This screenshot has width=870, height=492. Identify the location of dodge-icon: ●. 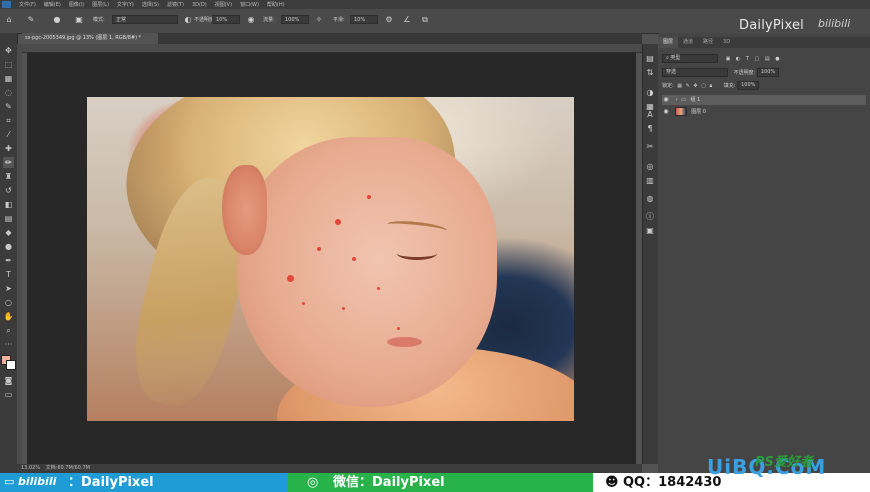
(8, 246).